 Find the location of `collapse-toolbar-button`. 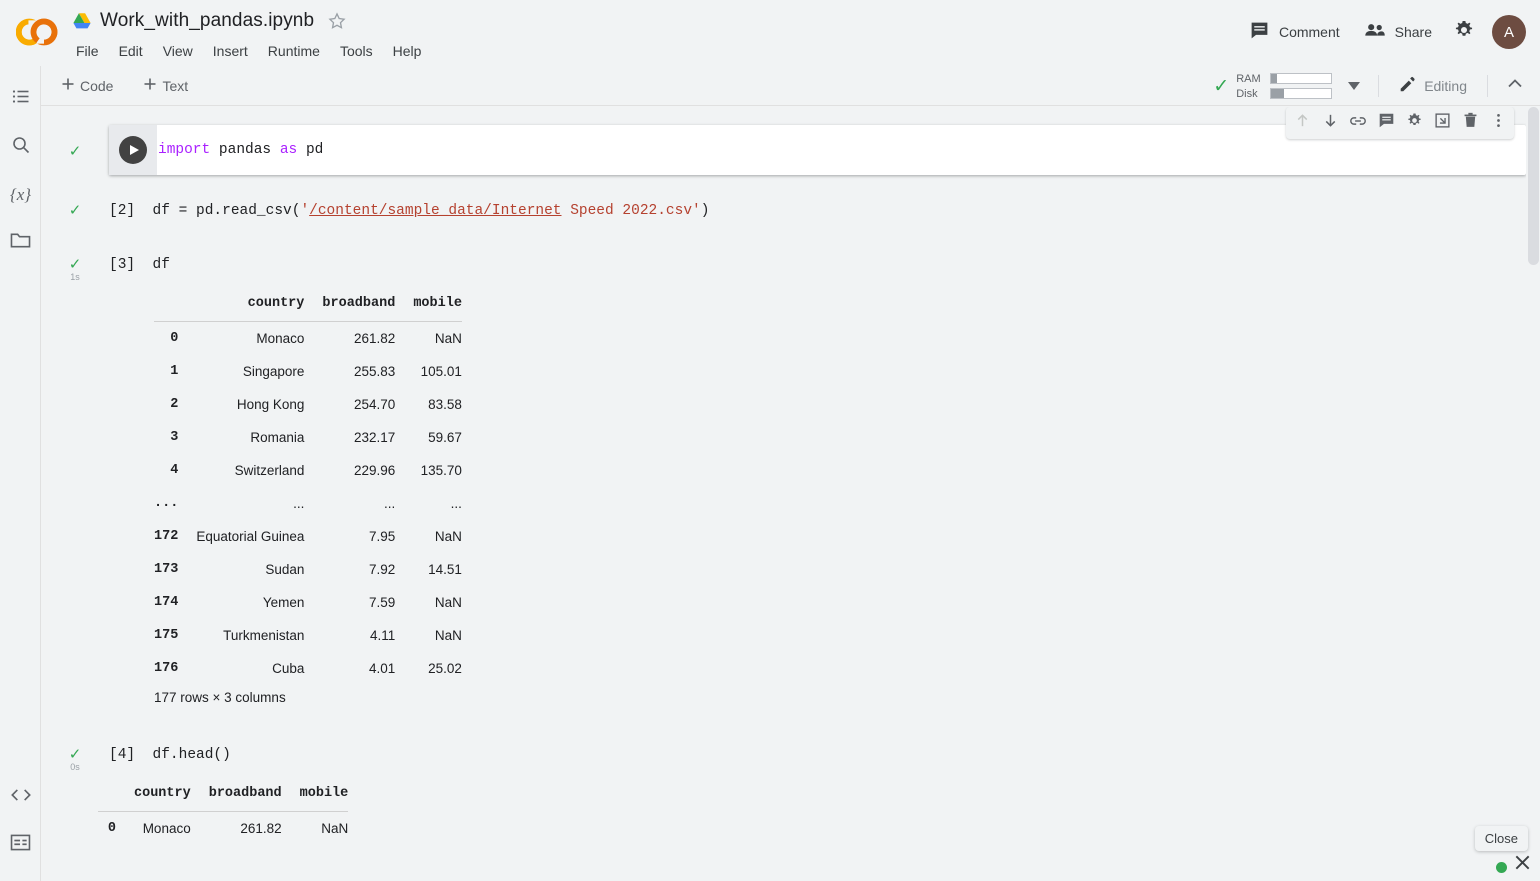

collapse-toolbar-button is located at coordinates (1515, 86).